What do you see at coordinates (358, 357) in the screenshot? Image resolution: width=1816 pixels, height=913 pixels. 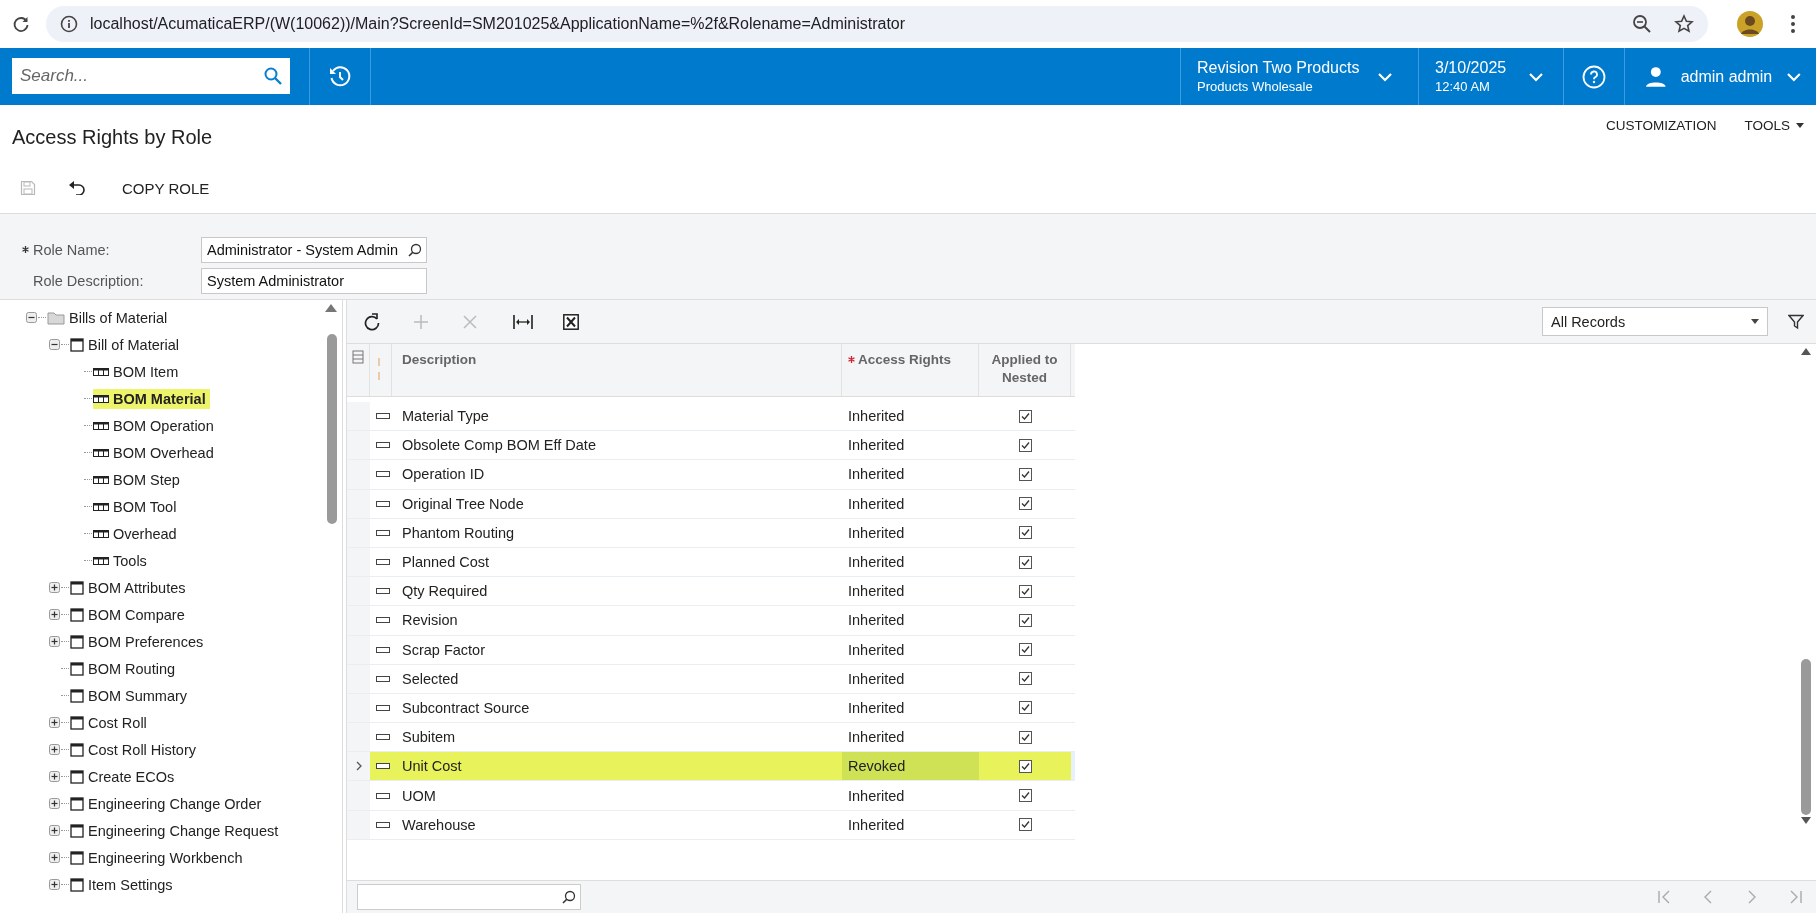 I see `column-chooser-icon` at bounding box center [358, 357].